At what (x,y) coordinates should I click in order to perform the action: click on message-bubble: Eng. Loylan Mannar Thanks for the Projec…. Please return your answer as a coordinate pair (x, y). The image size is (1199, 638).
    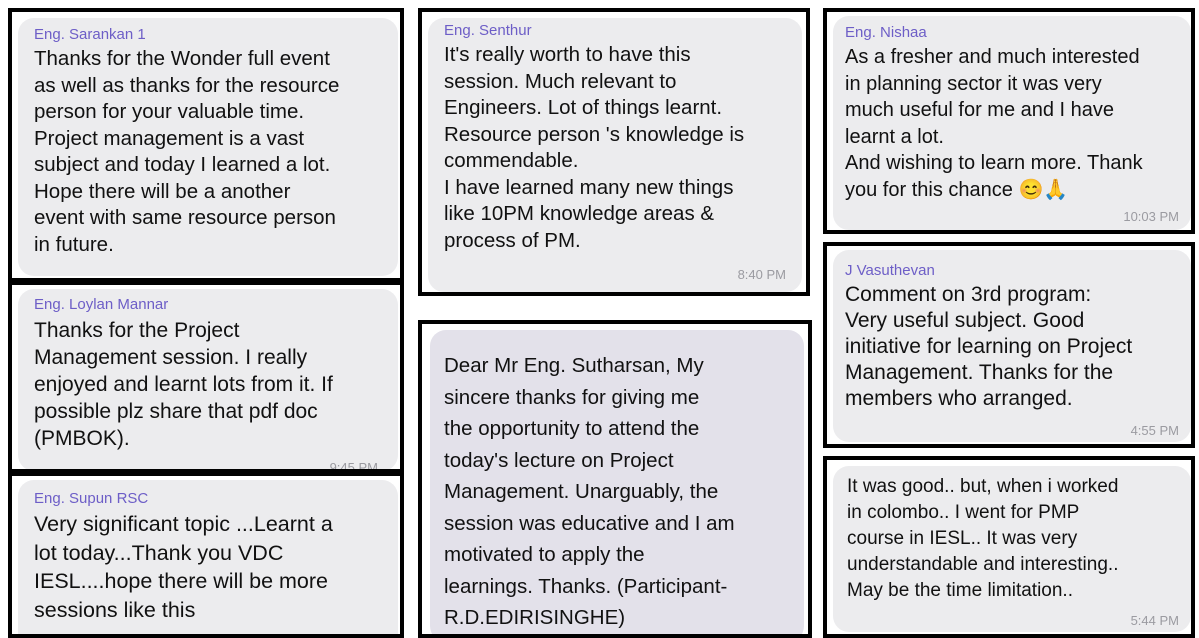
    Looking at the image, I should click on (208, 380).